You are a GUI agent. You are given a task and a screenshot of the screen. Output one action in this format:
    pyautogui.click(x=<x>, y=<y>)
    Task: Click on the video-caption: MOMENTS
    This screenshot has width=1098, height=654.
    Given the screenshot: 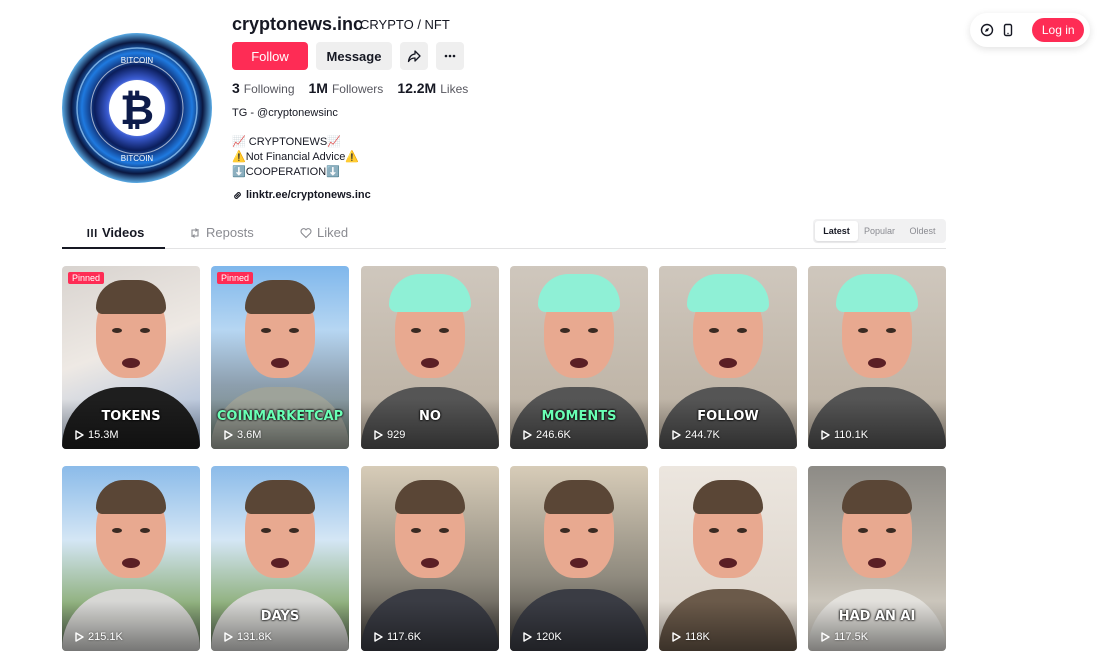 What is the action you would take?
    pyautogui.click(x=579, y=416)
    